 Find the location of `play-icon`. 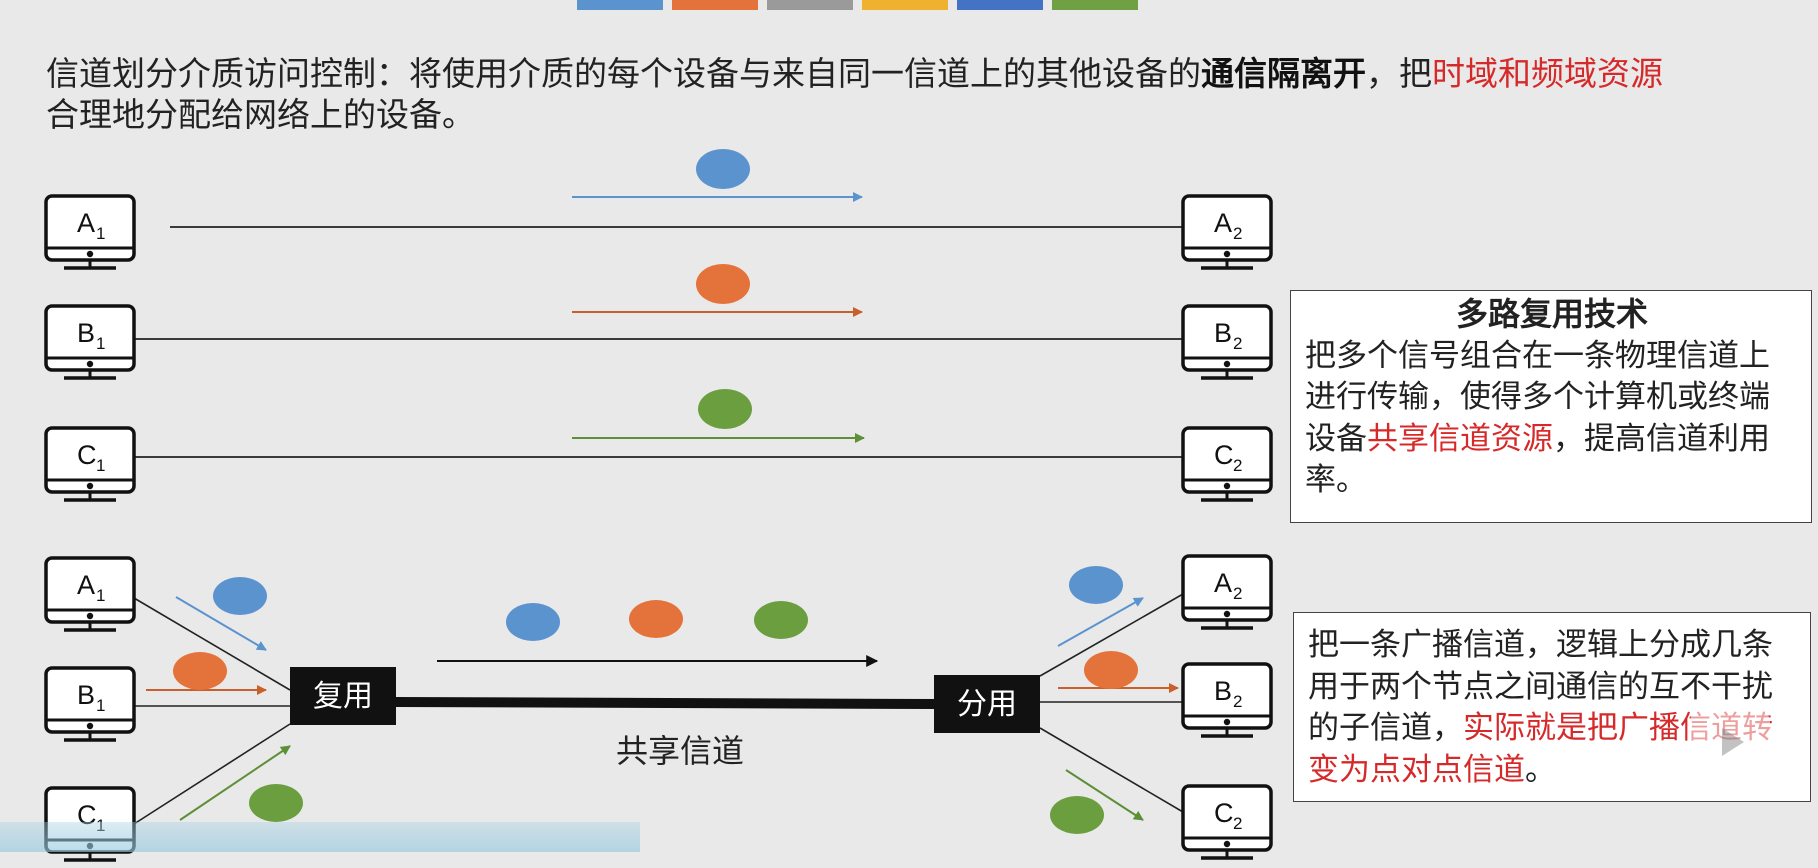

play-icon is located at coordinates (1730, 742).